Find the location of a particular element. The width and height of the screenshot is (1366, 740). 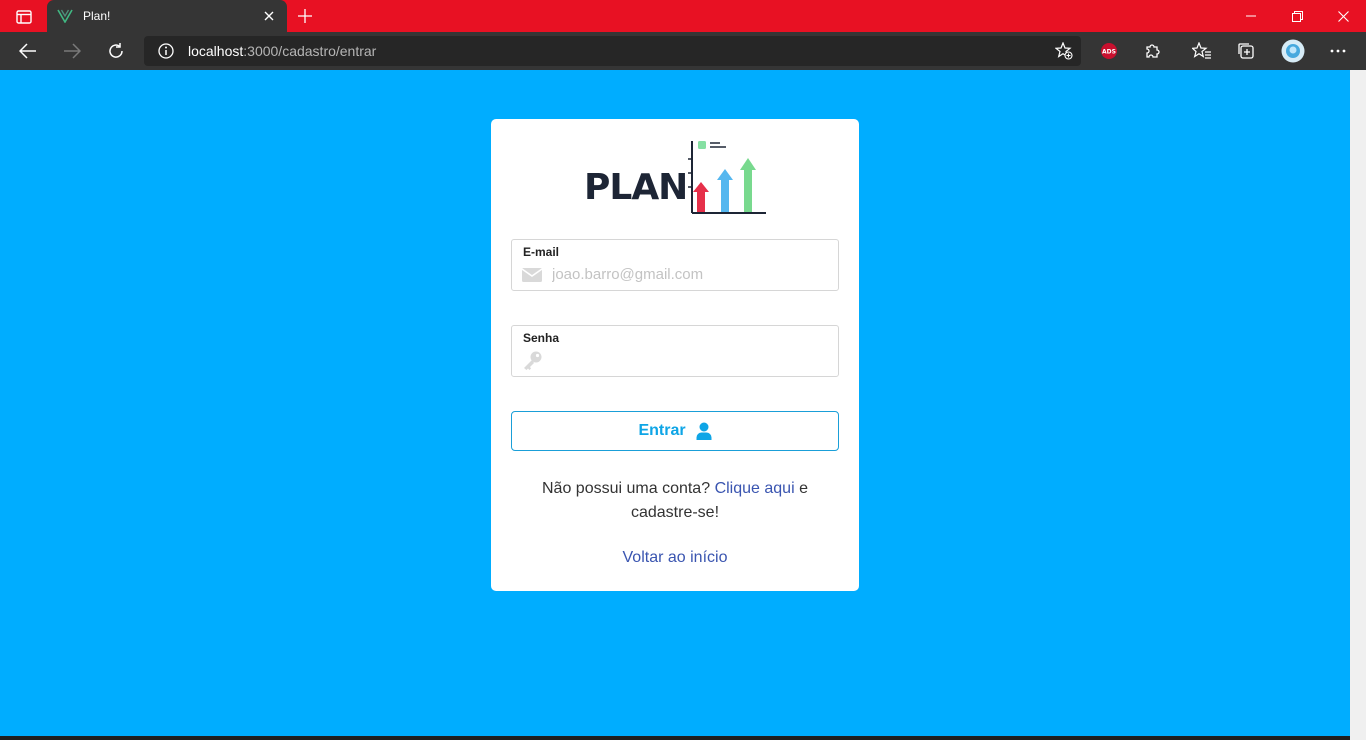

more-menu-icon is located at coordinates (1338, 51).